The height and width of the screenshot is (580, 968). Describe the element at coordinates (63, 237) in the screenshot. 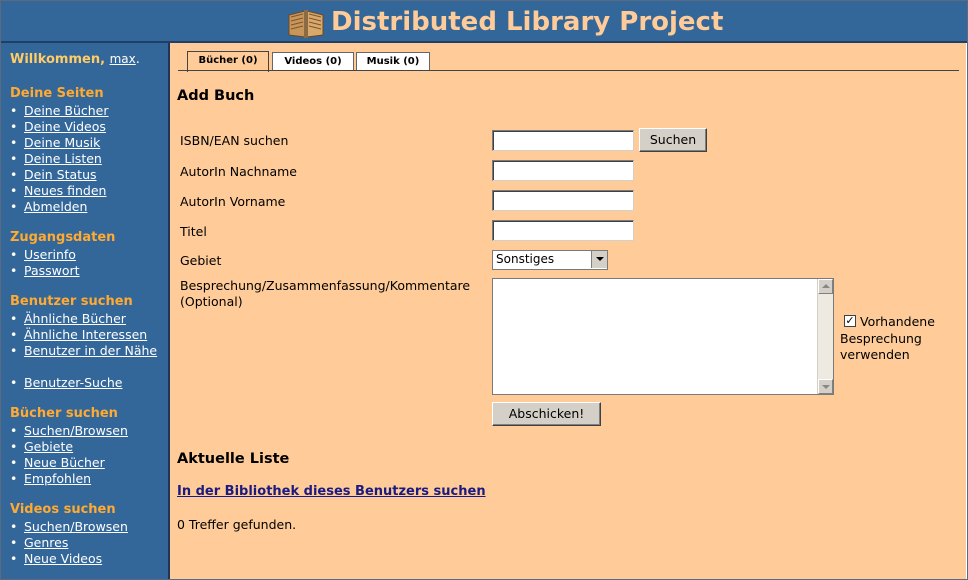

I see `section-heading-zugangsdaten: Zugangsdaten` at that location.